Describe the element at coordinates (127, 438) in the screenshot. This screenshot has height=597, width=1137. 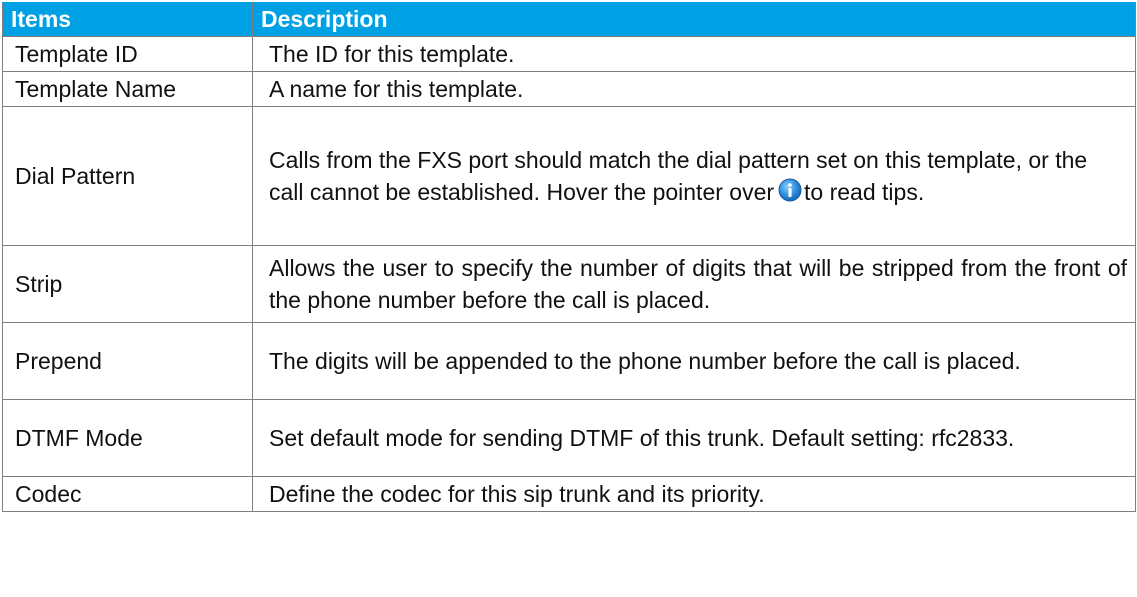
I see `item-cell: DTMF Mode` at that location.